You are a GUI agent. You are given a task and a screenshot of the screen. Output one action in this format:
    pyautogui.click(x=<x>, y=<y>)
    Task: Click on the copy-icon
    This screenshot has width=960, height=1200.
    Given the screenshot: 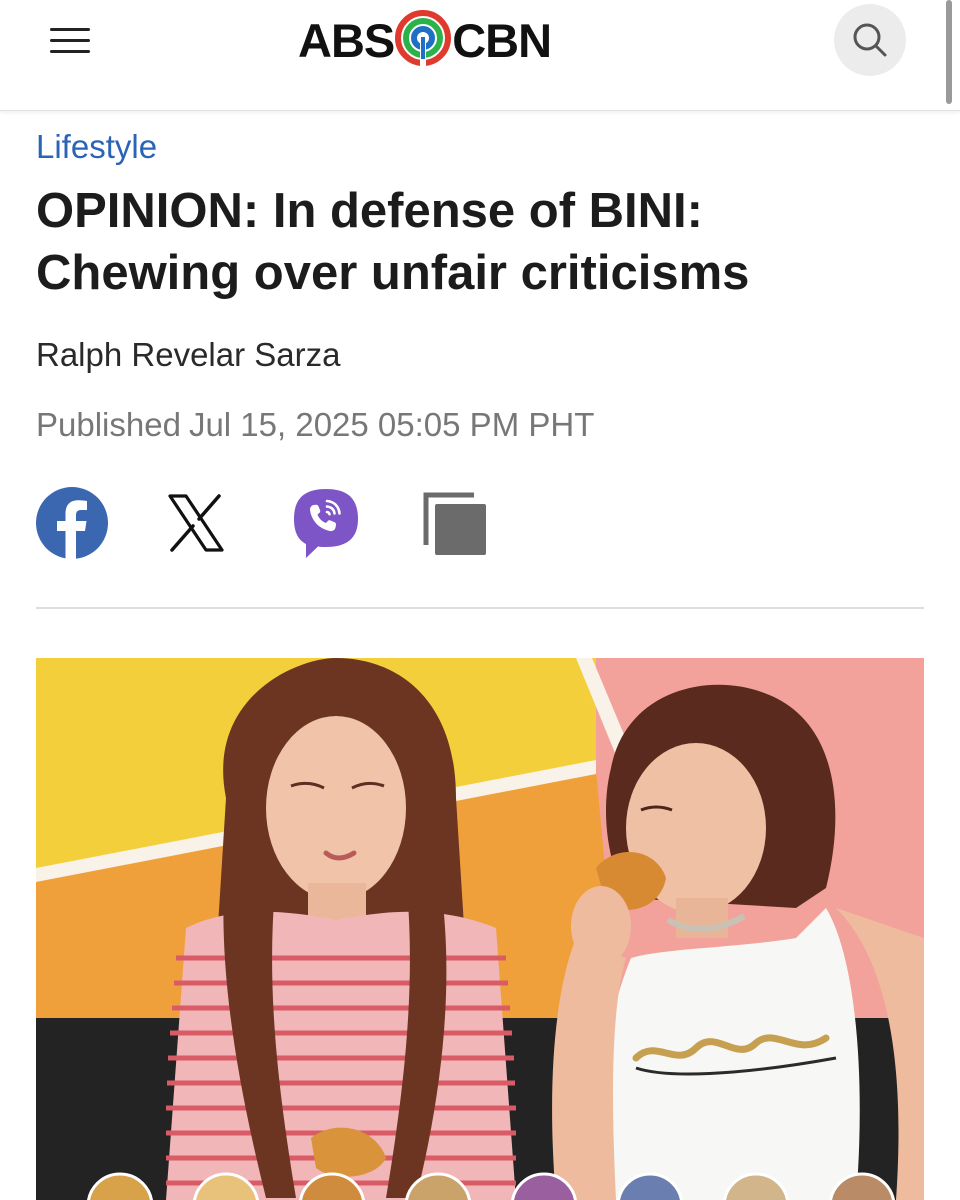 What is the action you would take?
    pyautogui.click(x=454, y=523)
    